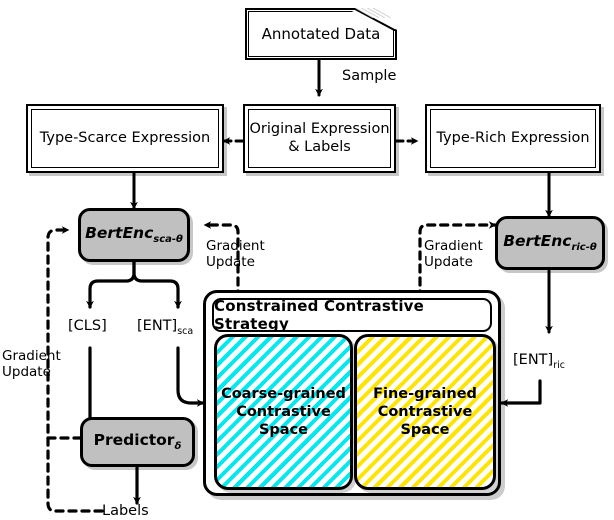 This screenshot has height=520, width=614. Describe the element at coordinates (319, 146) in the screenshot. I see `original-expression-label-2: & Labels` at that location.